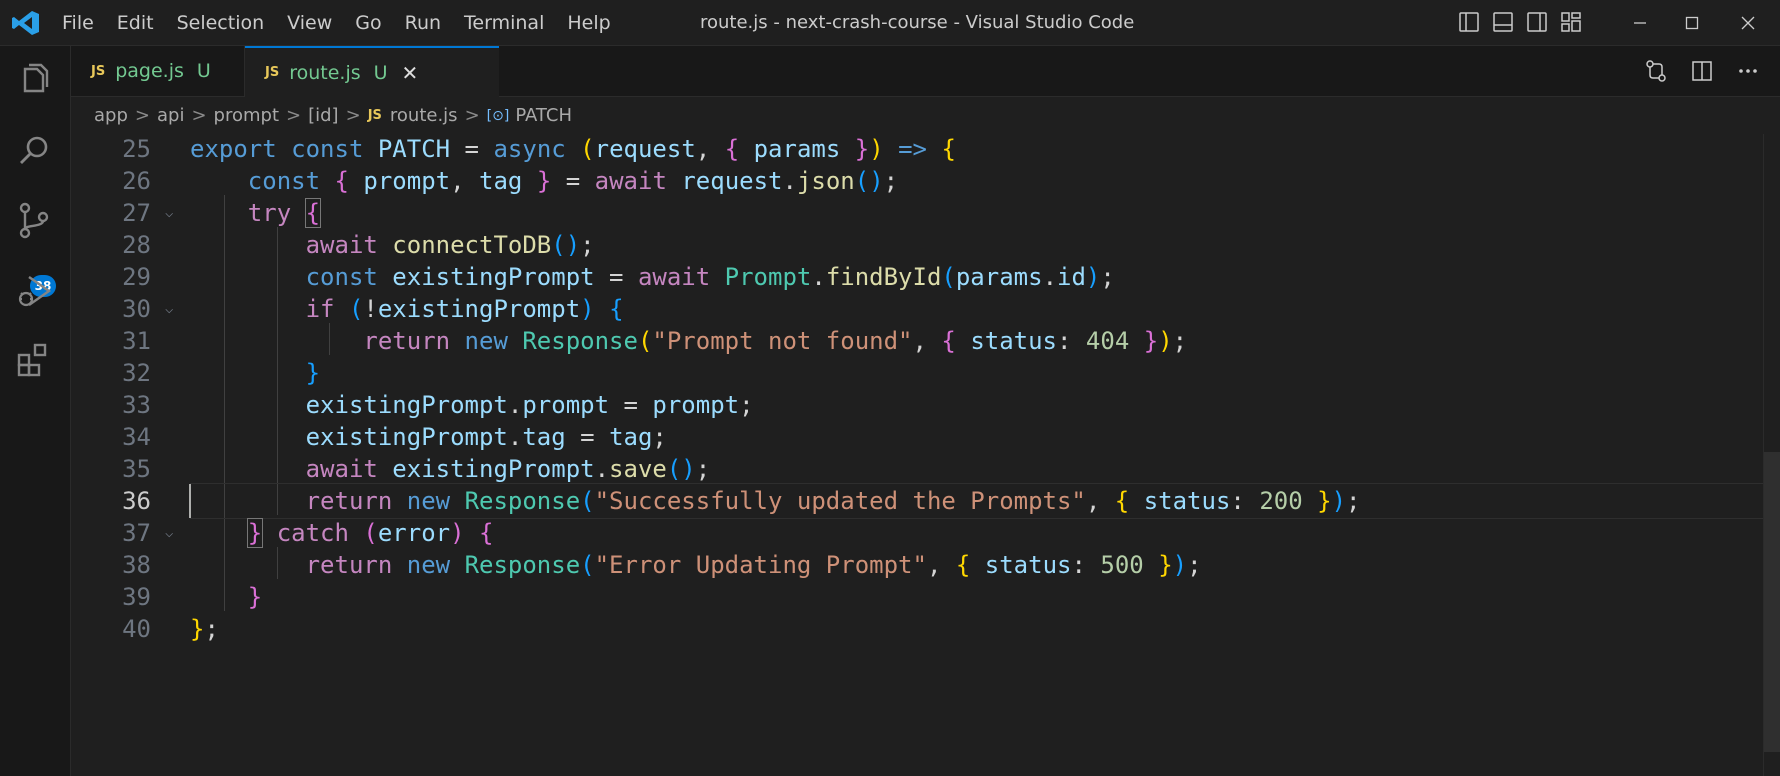 The image size is (1780, 776). Describe the element at coordinates (170, 115) in the screenshot. I see `breadcrumb-item: api` at that location.